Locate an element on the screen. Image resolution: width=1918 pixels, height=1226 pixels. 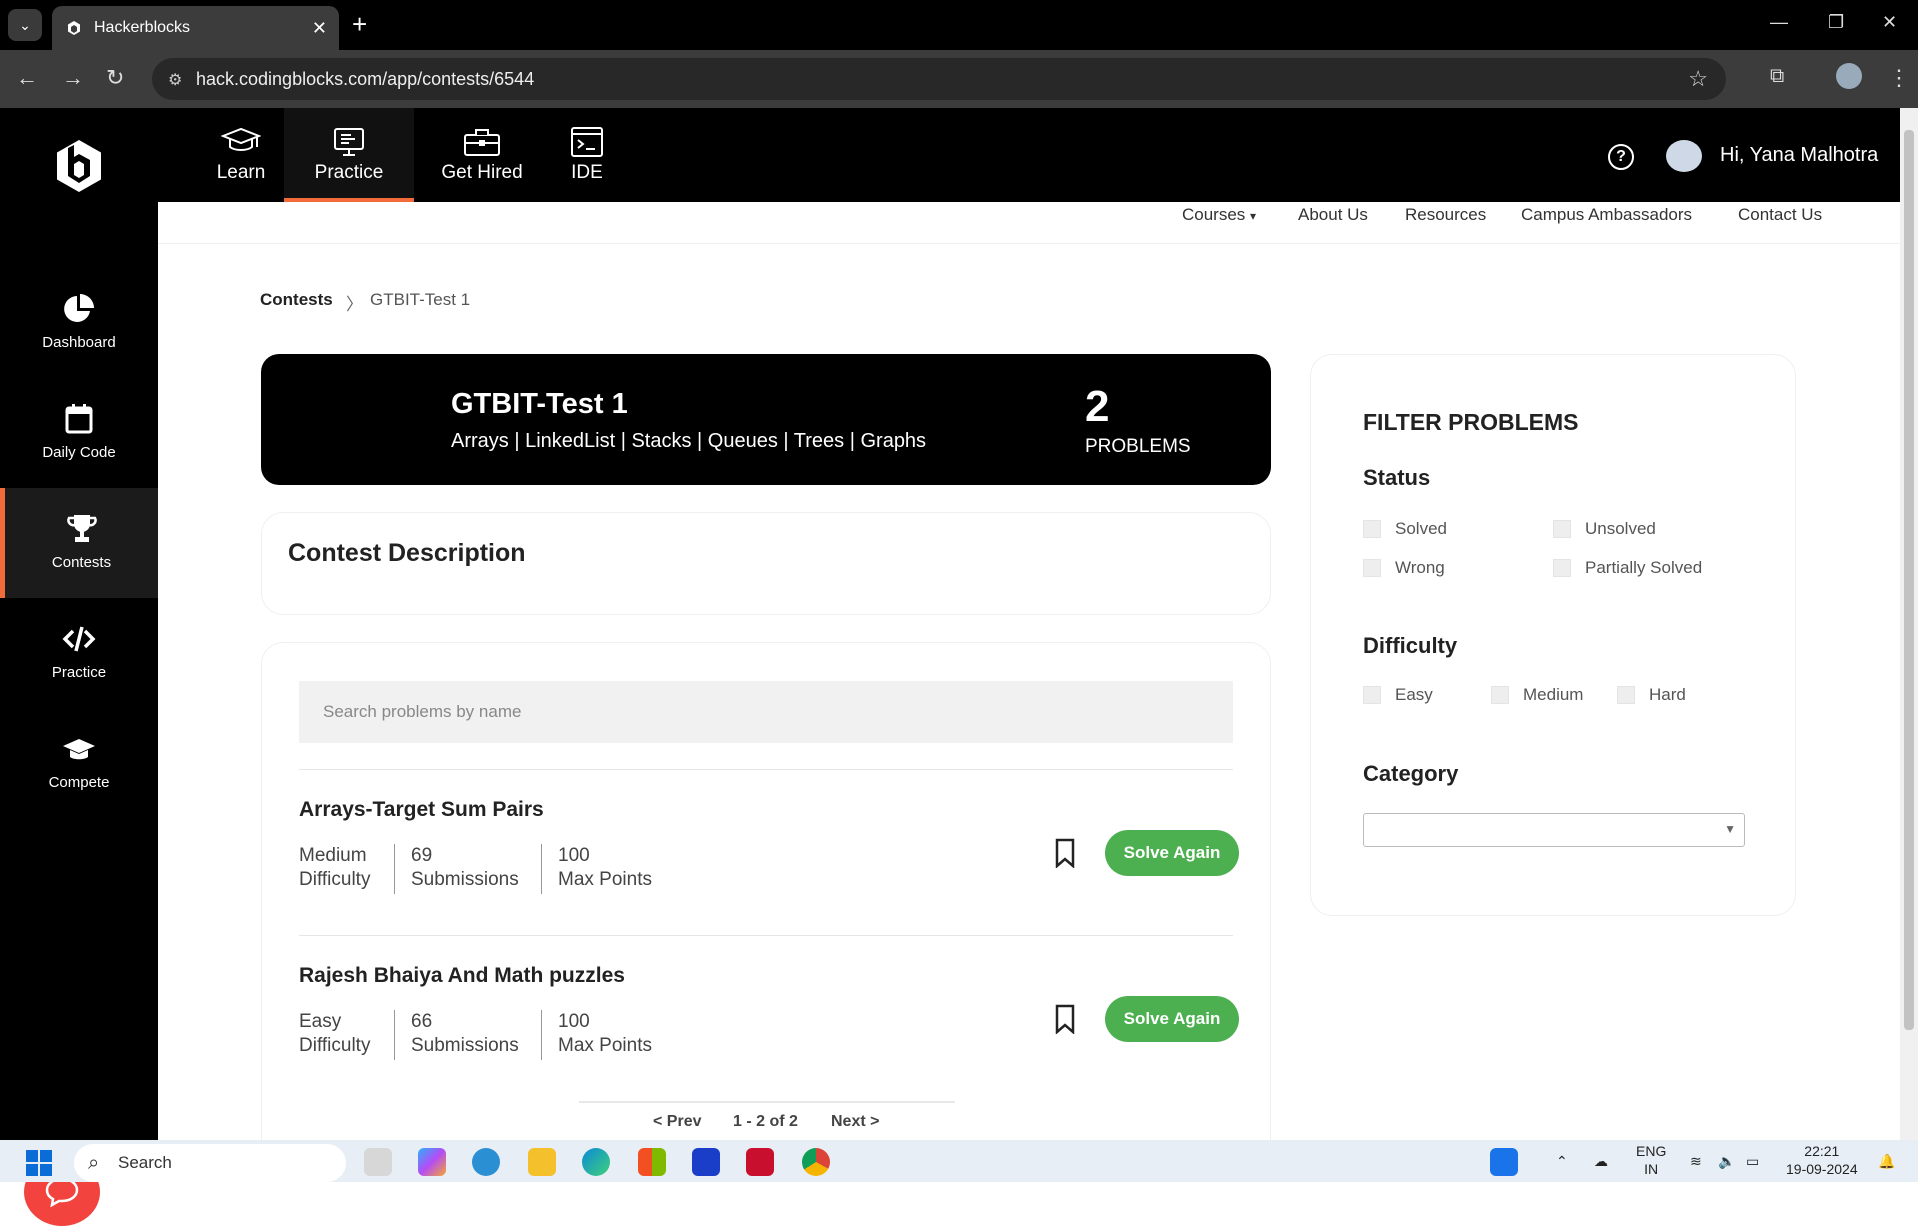
l-app-icon is located at coordinates (706, 1162).